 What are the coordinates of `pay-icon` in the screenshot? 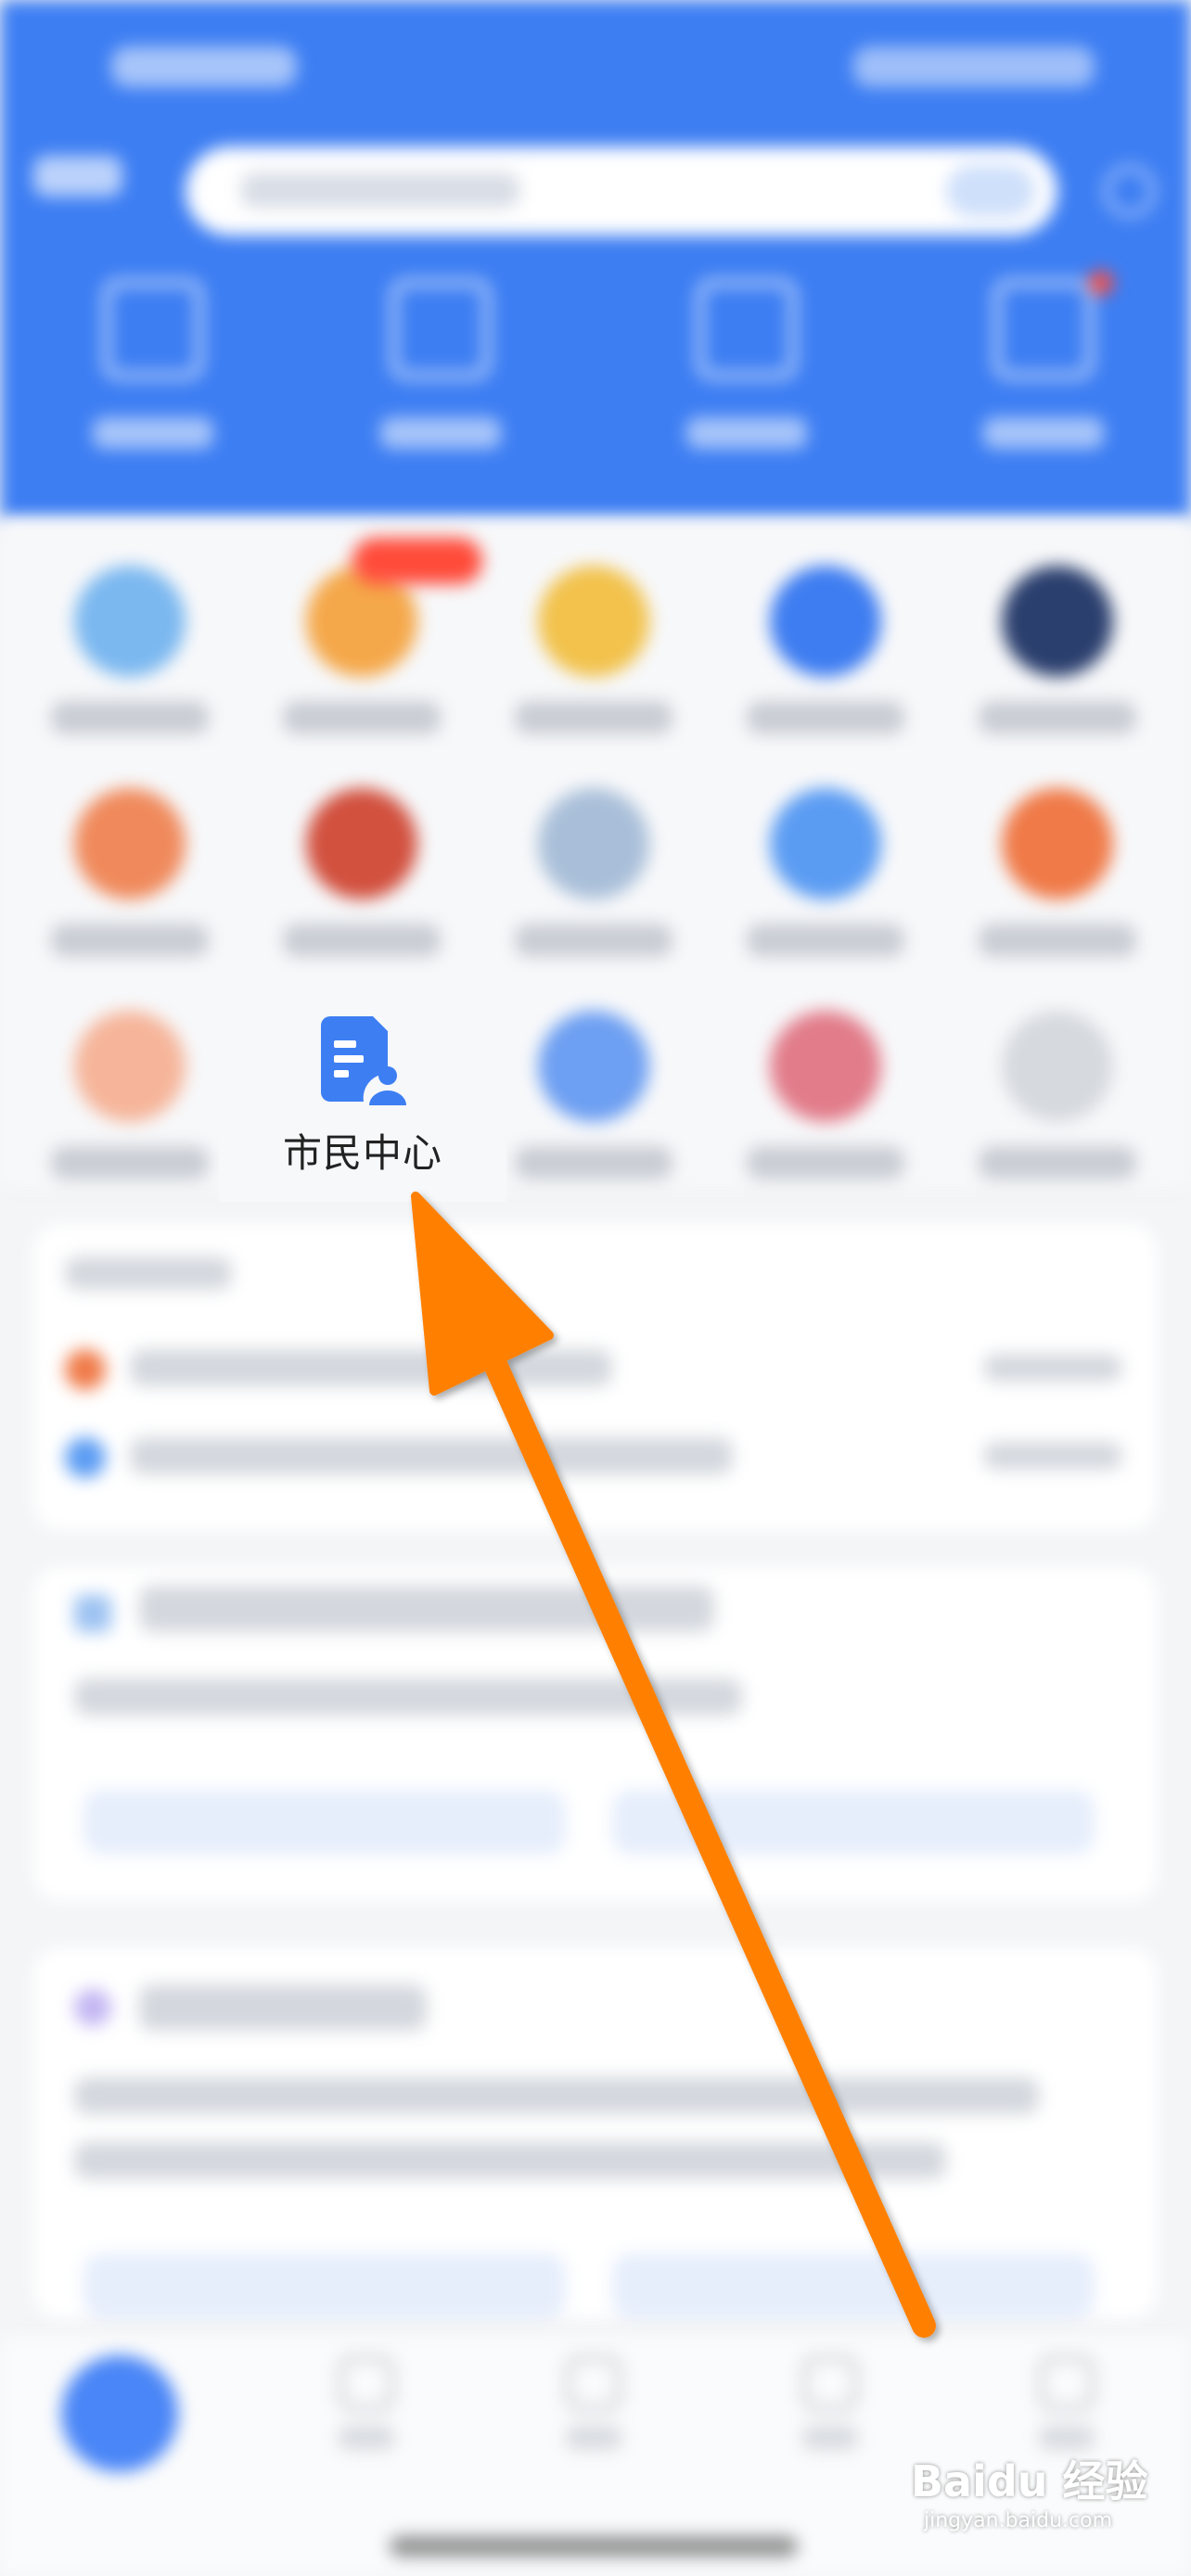 It's located at (441, 329).